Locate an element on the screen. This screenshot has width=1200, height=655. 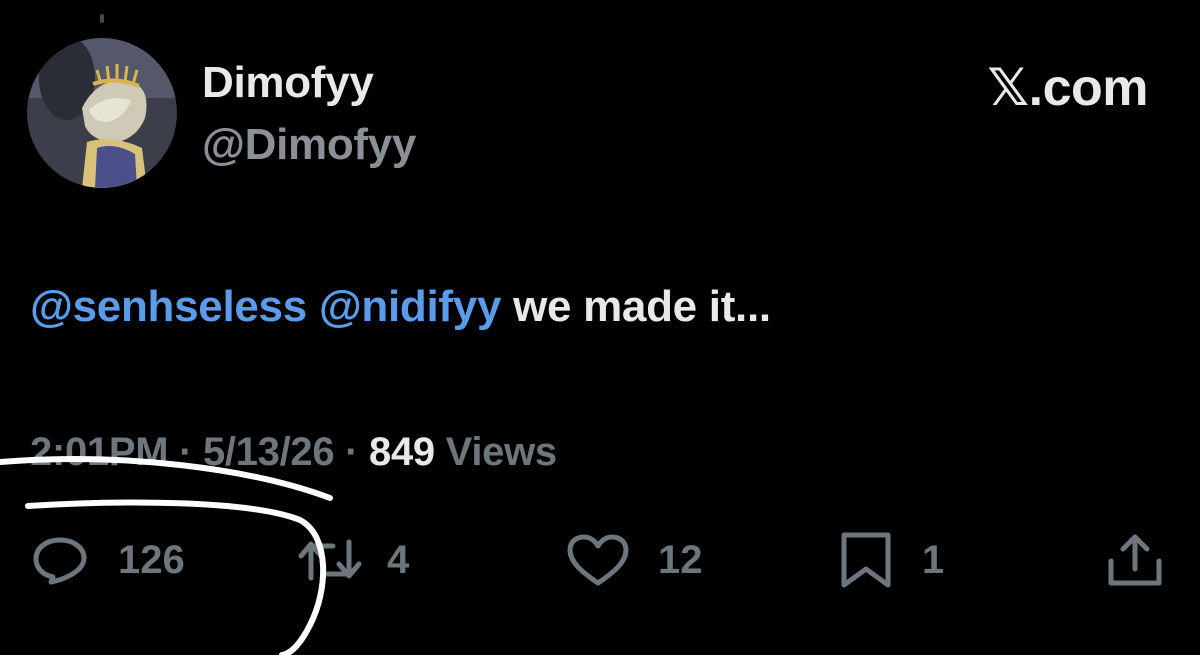
action-bar: 126 4 12 1 is located at coordinates (600, 560).